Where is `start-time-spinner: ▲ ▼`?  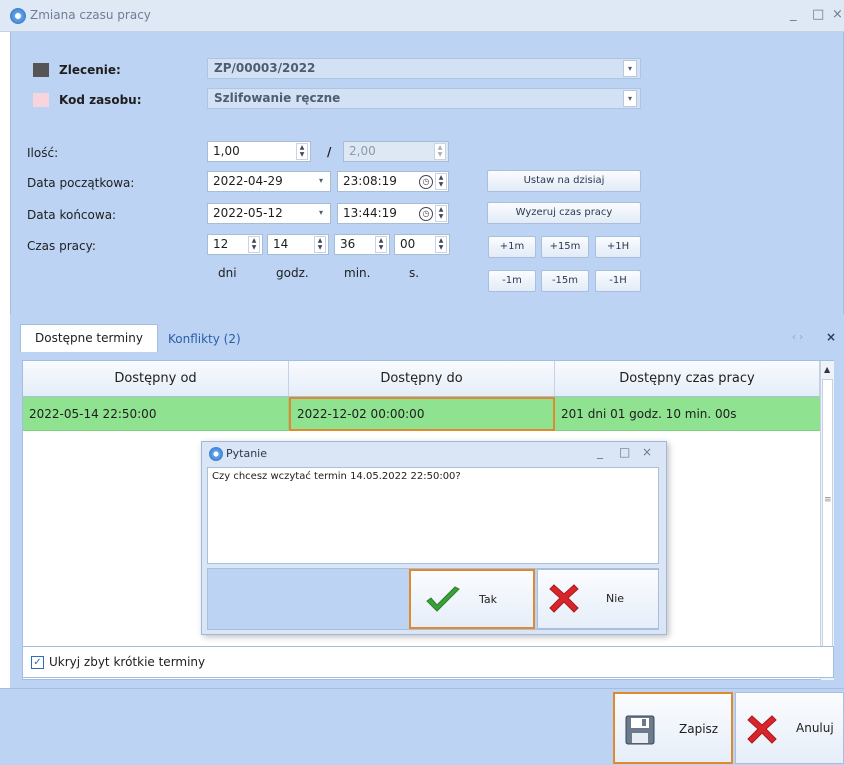 start-time-spinner: ▲ ▼ is located at coordinates (441, 181).